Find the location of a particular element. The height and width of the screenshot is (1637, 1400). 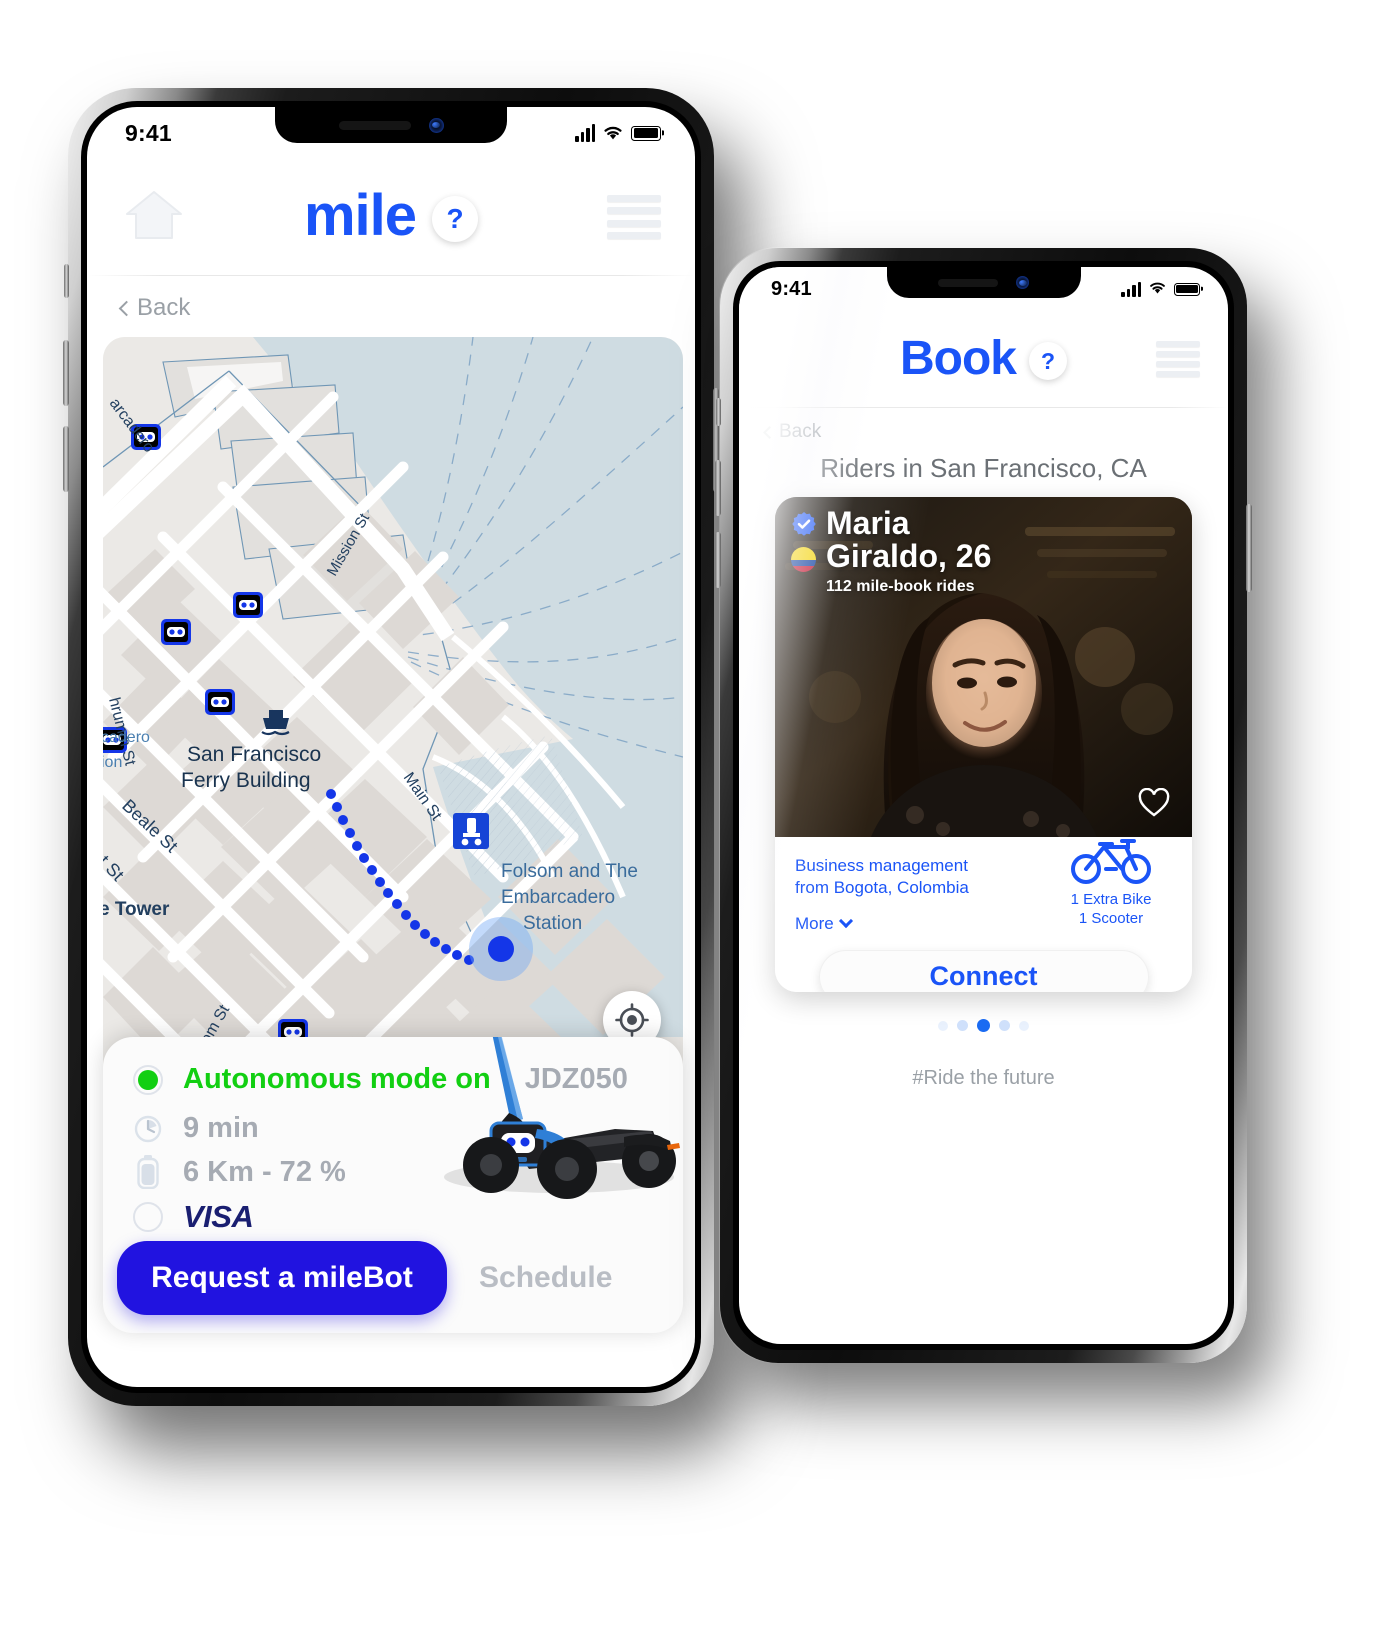

sheet-actions: Request a mileBot Schedule is located at coordinates (393, 1278).